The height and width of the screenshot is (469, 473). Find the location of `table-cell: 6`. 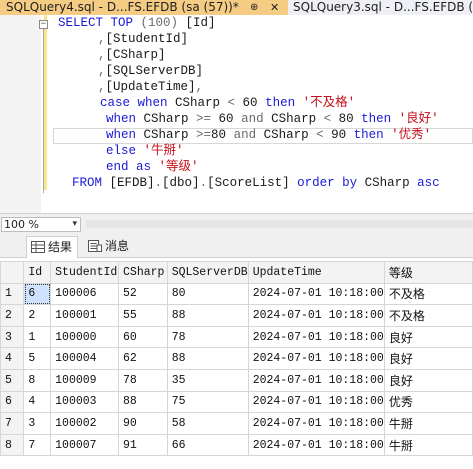

table-cell: 6 is located at coordinates (37, 294).